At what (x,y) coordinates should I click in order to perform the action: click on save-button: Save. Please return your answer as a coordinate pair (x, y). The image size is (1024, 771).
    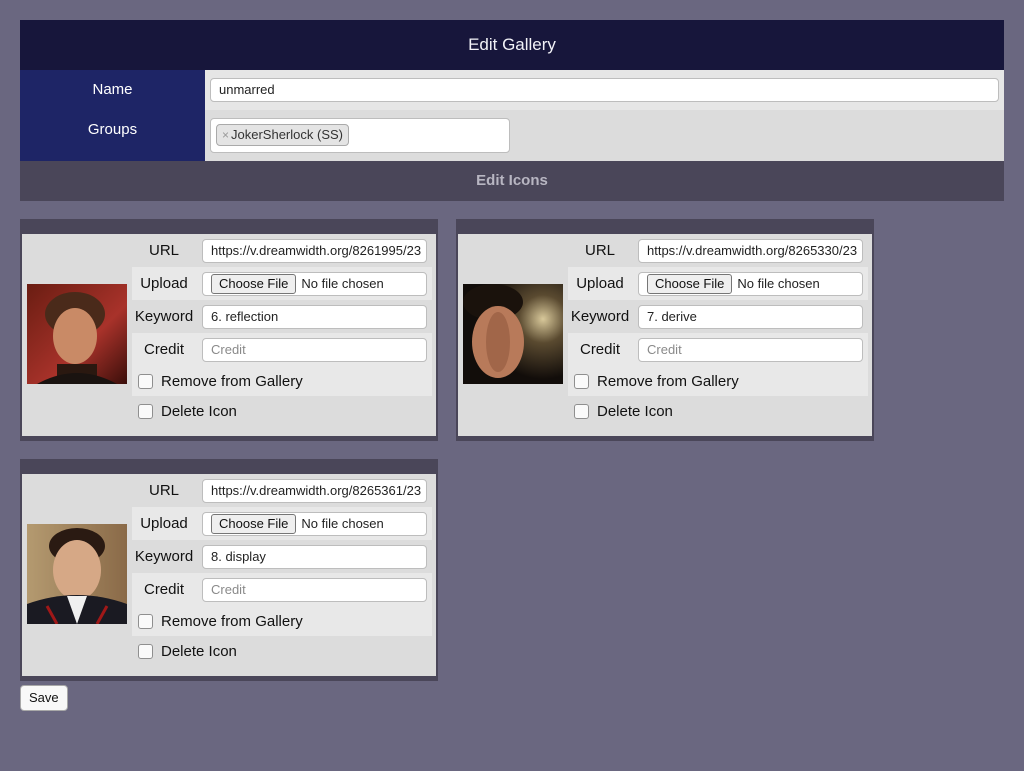
    Looking at the image, I should click on (44, 698).